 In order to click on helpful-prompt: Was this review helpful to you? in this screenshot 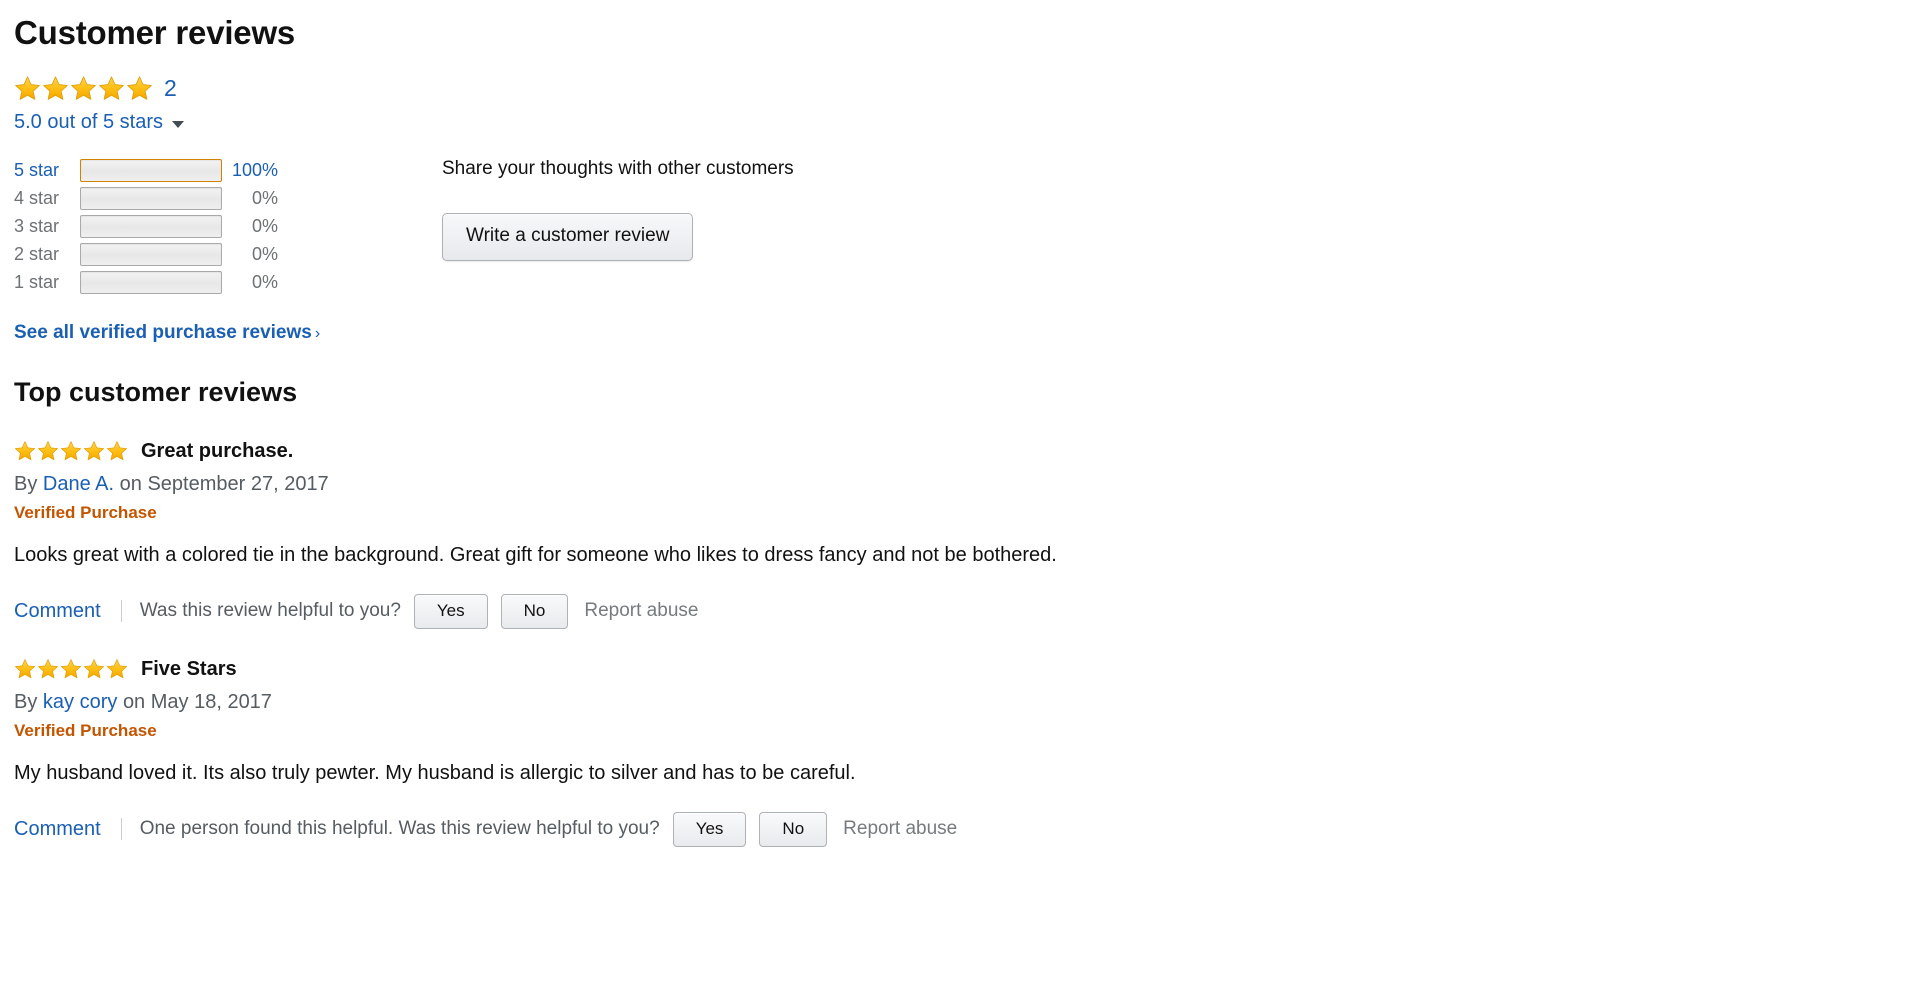, I will do `click(270, 610)`.